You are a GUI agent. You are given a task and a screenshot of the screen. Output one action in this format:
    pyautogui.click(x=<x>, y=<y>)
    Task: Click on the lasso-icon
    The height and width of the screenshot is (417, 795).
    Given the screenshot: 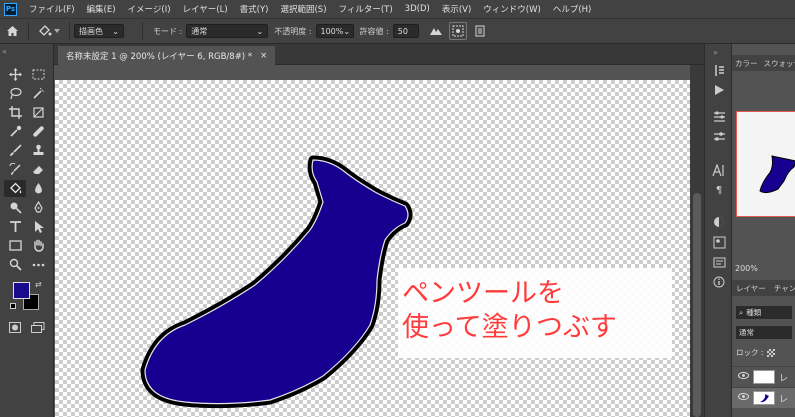 What is the action you would take?
    pyautogui.click(x=15, y=93)
    